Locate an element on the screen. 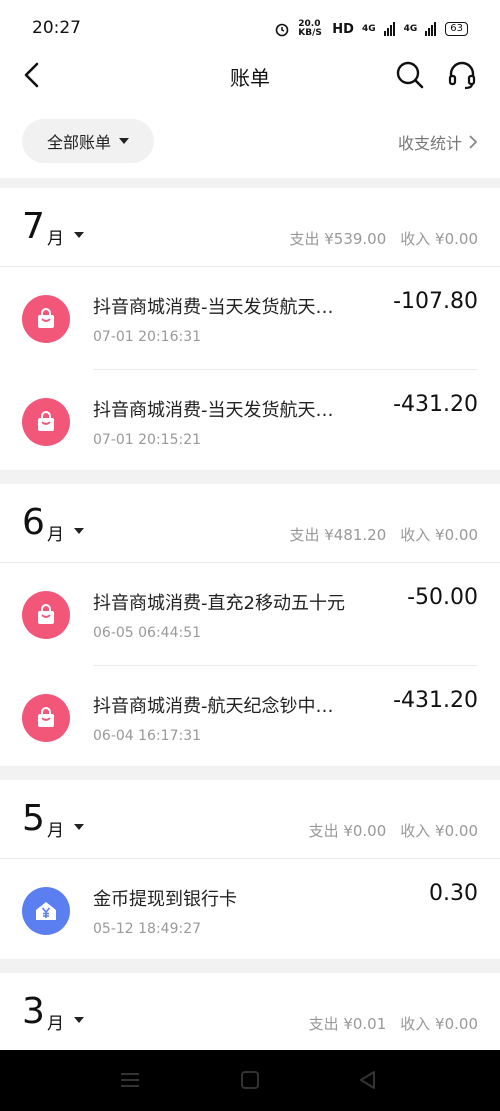 The width and height of the screenshot is (500, 1111). bill-filter-button: 全部账单 is located at coordinates (88, 141).